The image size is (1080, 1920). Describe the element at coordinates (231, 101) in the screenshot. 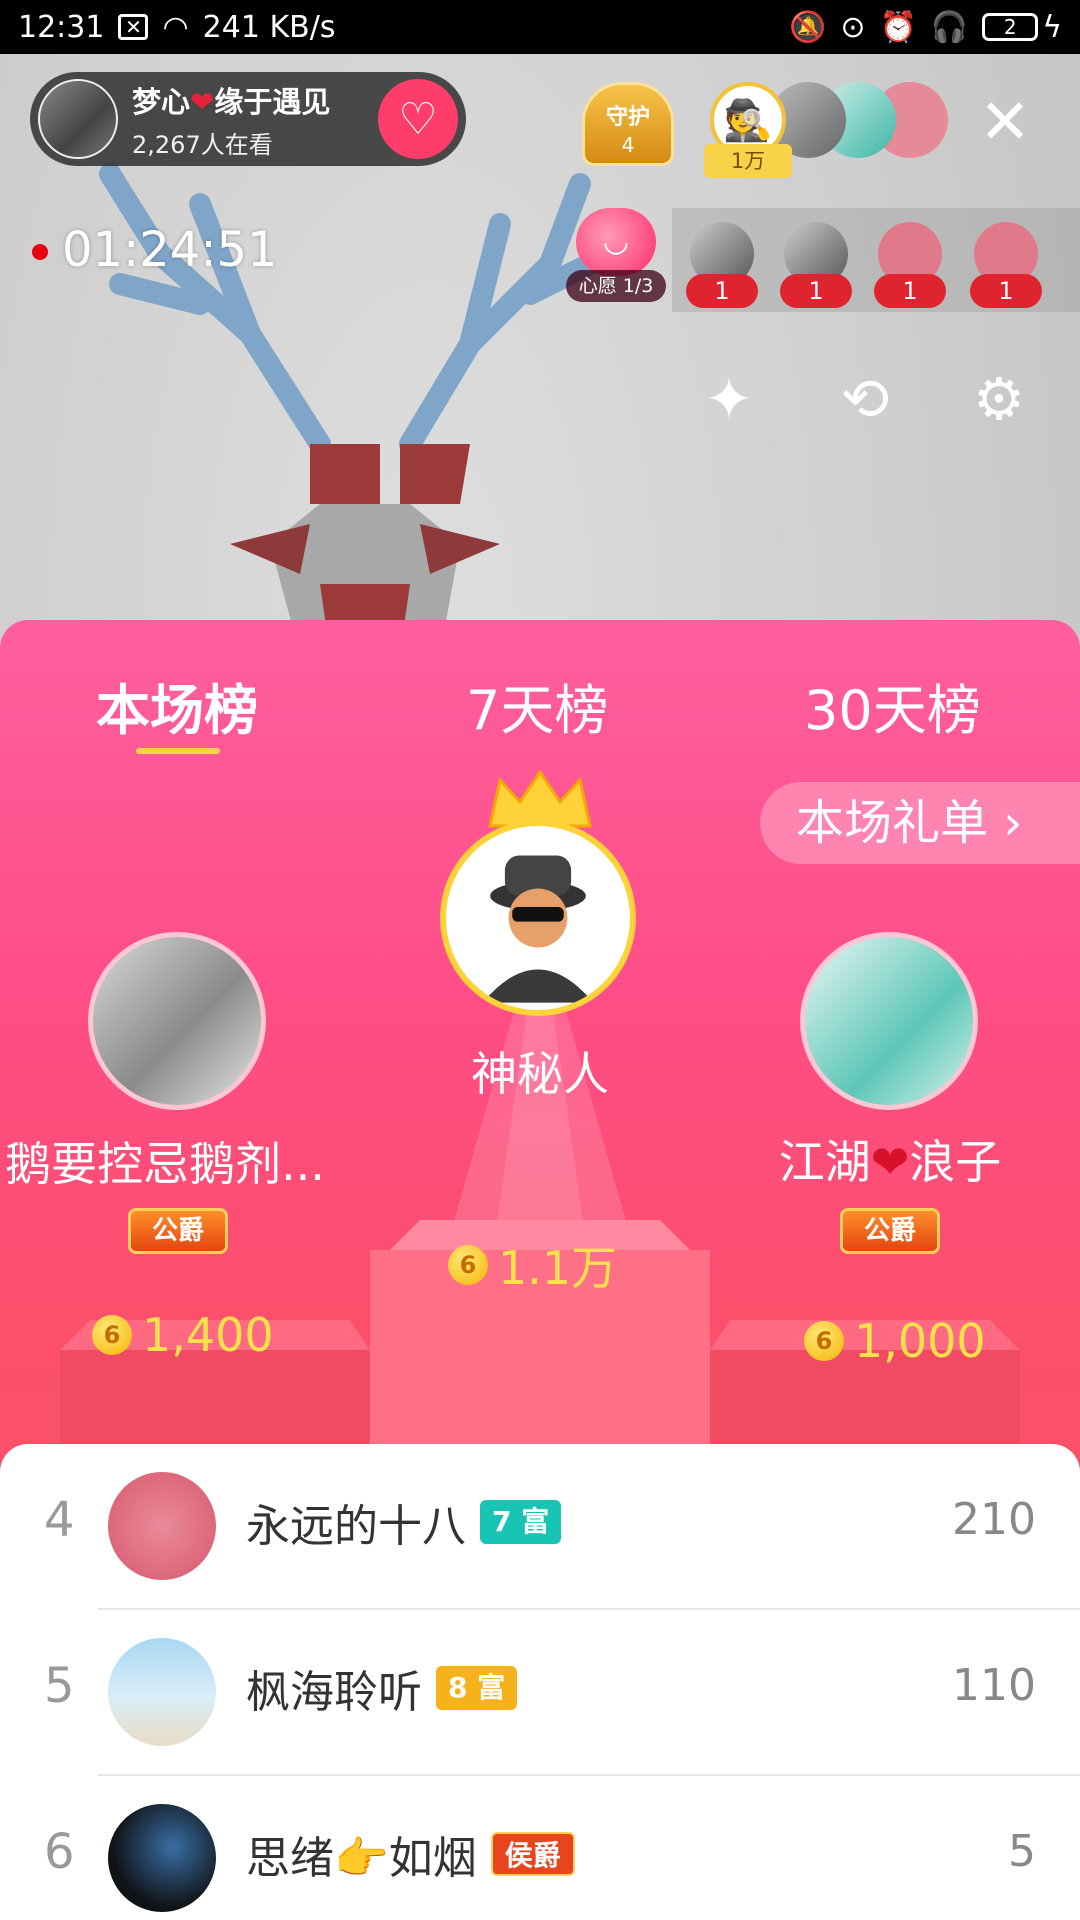

I see `host-name: 梦心❤缘于遇见` at that location.